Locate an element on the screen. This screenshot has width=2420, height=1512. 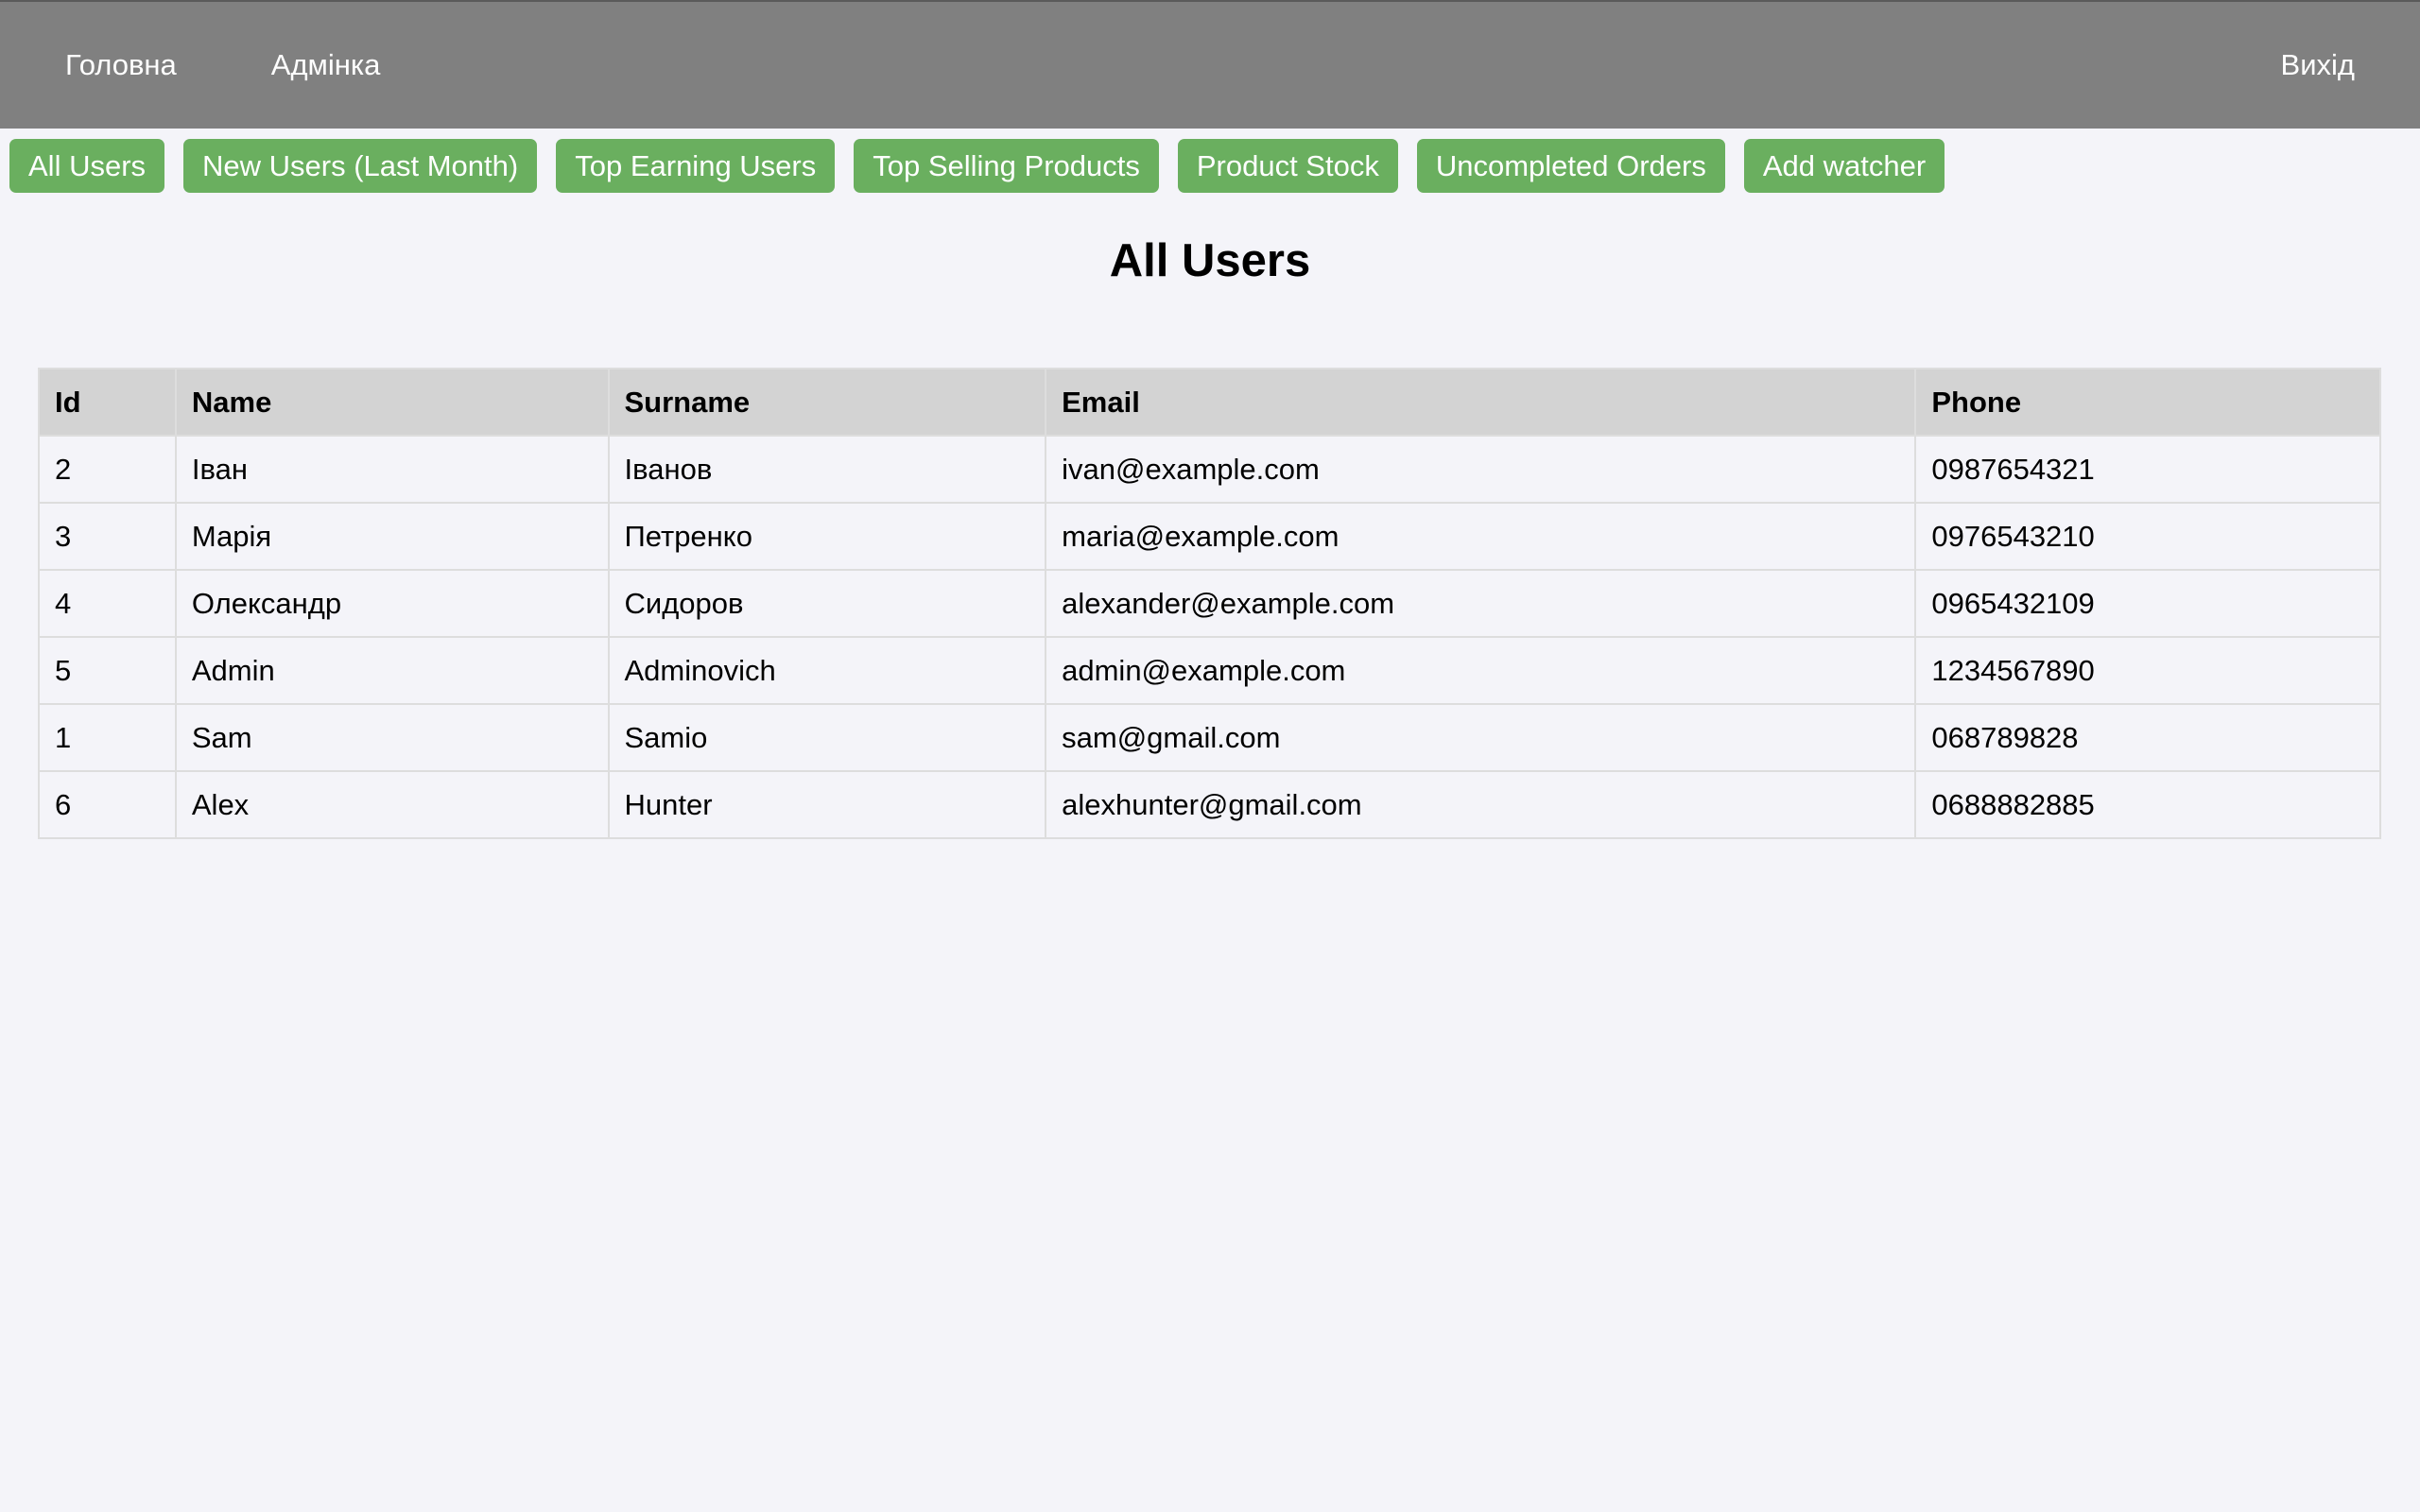
cell-name: Sam is located at coordinates (392, 737).